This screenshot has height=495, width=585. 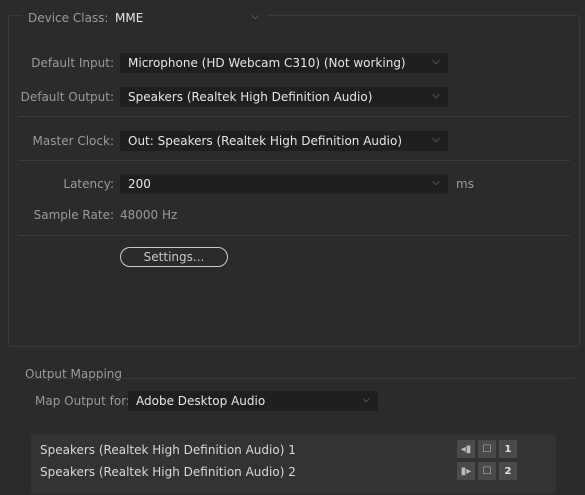 I want to click on channel-number-1: 1, so click(x=508, y=449).